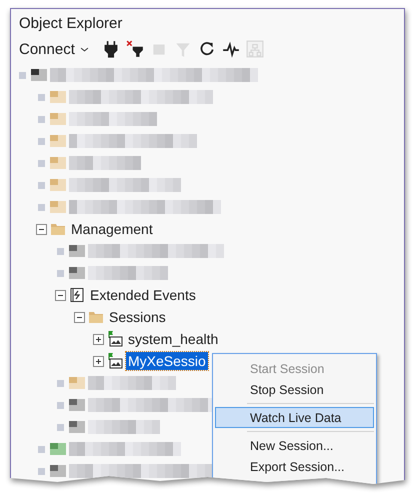  What do you see at coordinates (77, 295) in the screenshot?
I see `event-icon` at bounding box center [77, 295].